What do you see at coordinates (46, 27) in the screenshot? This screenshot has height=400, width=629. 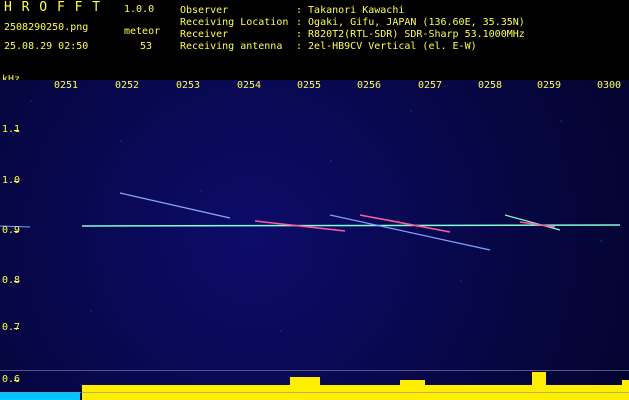 I see `file-name: 2508290250.png` at bounding box center [46, 27].